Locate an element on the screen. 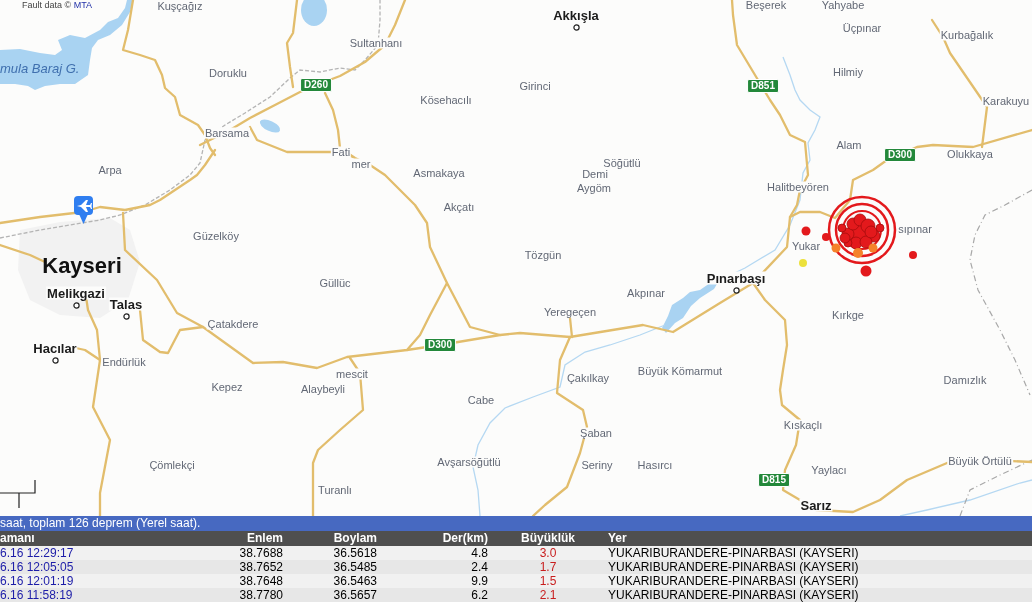 This screenshot has width=1032, height=602. place-label: Şaban is located at coordinates (596, 433).